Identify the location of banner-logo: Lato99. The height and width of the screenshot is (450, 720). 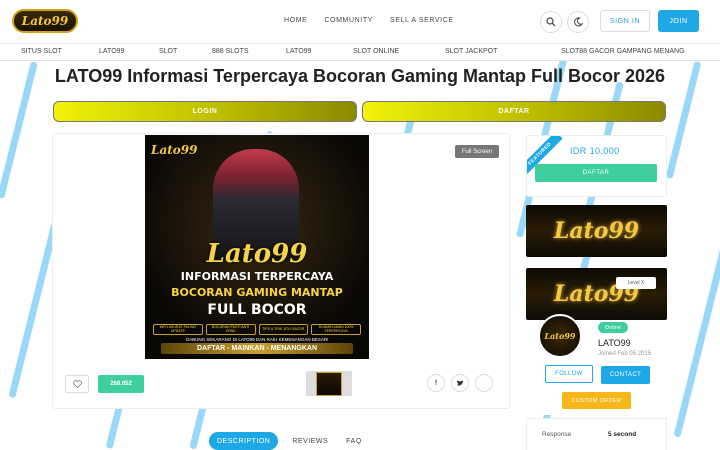
(174, 150).